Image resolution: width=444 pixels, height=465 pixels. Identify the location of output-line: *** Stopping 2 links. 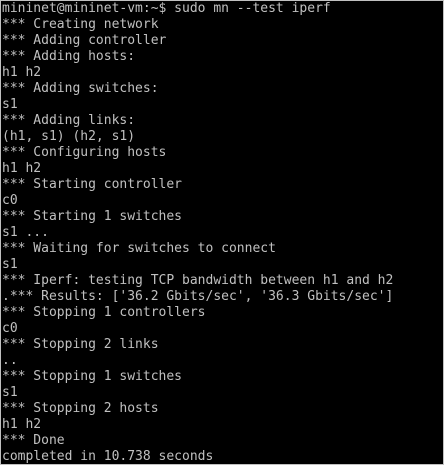
(80, 344).